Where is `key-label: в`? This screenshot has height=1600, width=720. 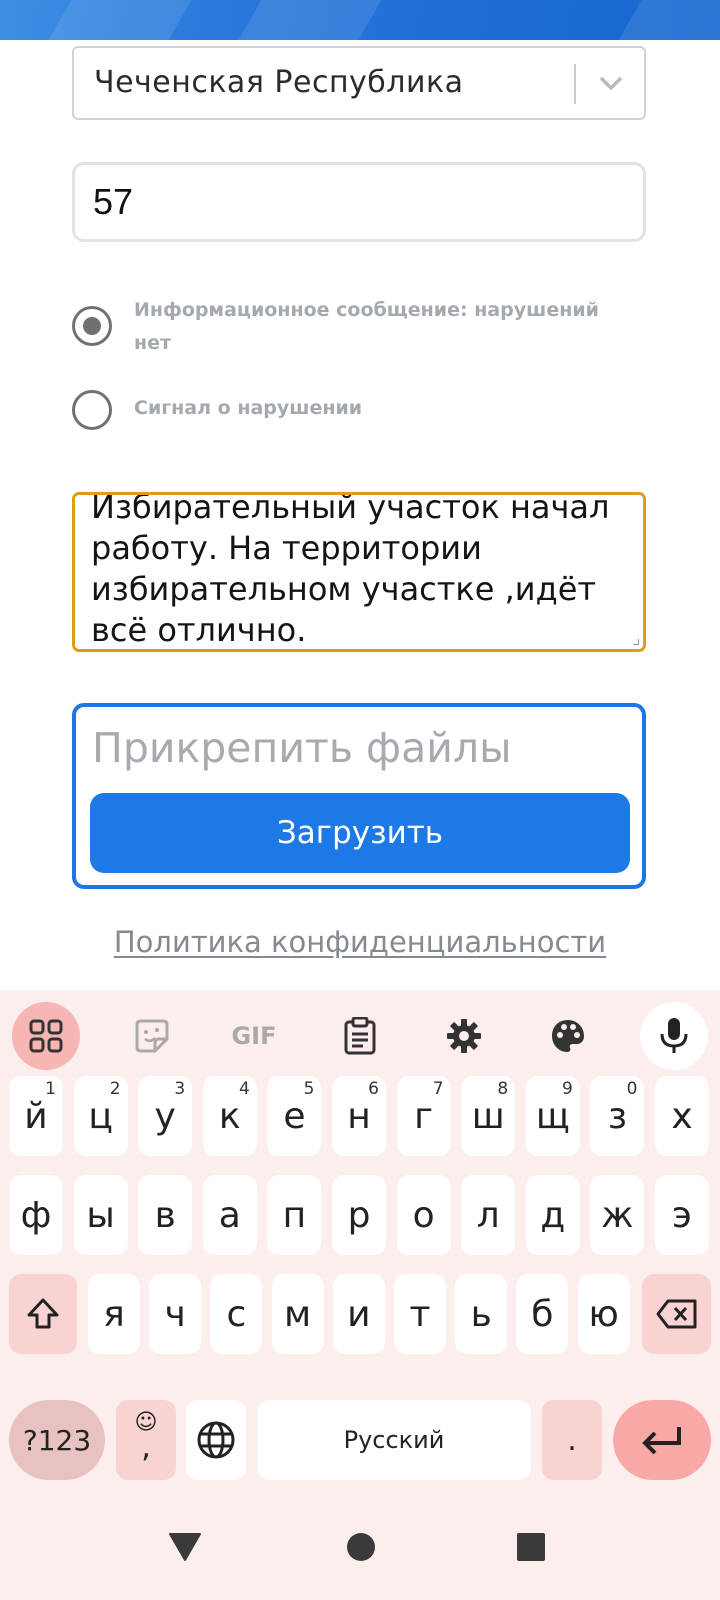
key-label: в is located at coordinates (165, 1215).